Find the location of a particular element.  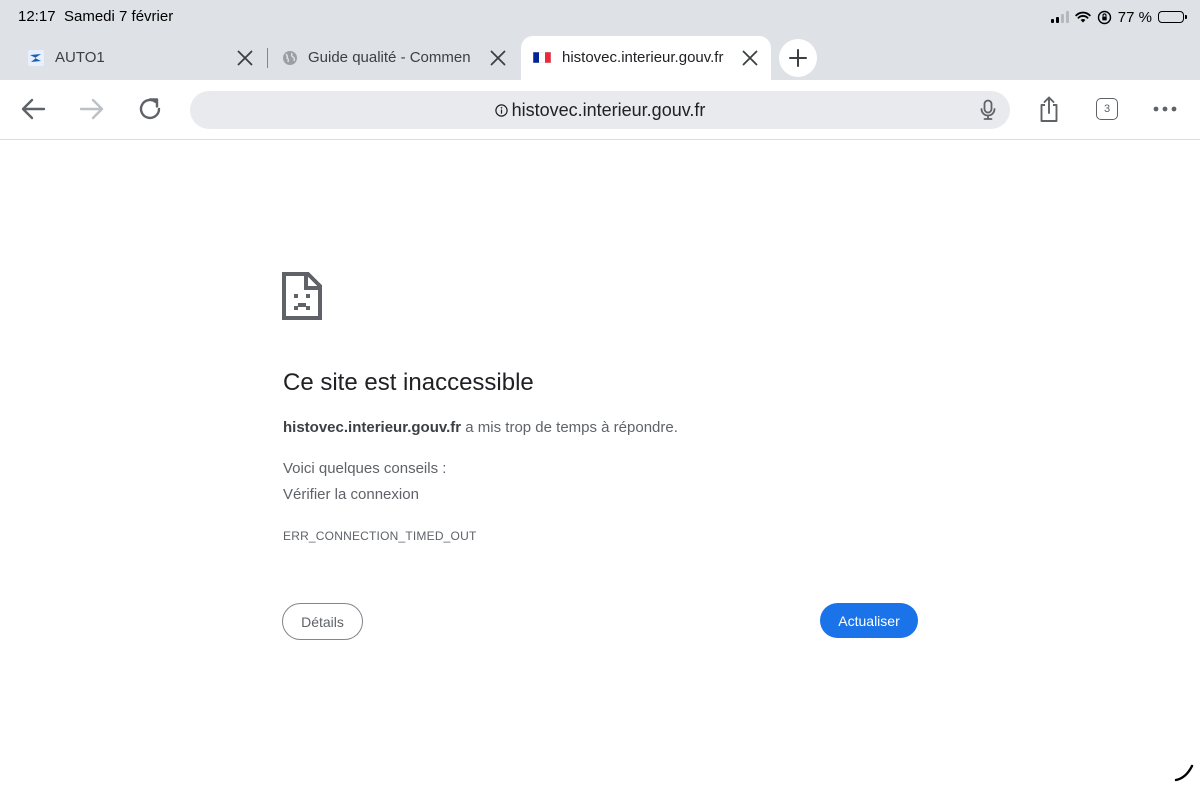

reload-button is located at coordinates (150, 109).